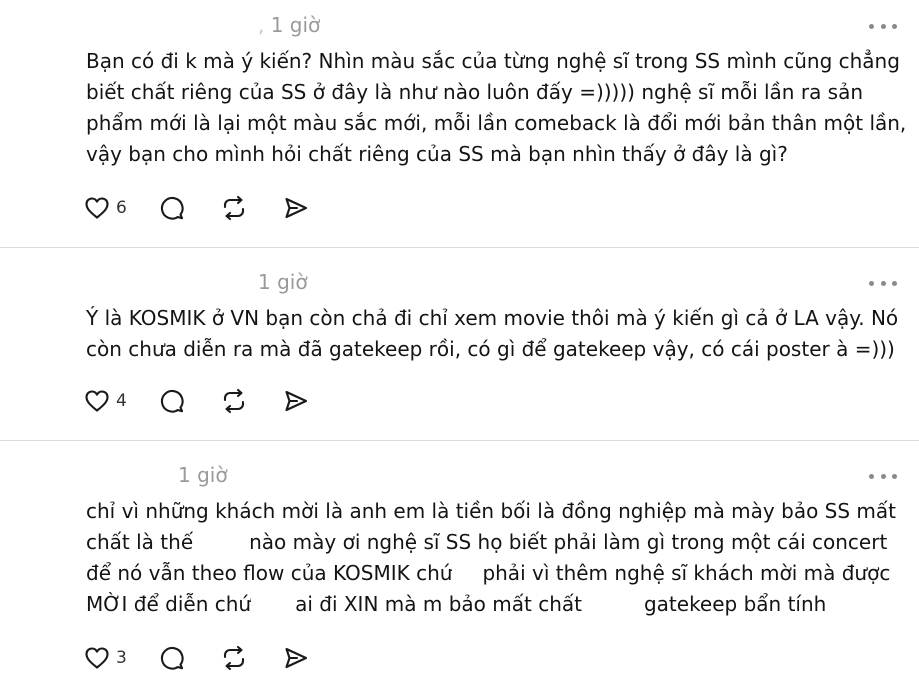 The width and height of the screenshot is (919, 683). I want to click on like-count: 4, so click(121, 401).